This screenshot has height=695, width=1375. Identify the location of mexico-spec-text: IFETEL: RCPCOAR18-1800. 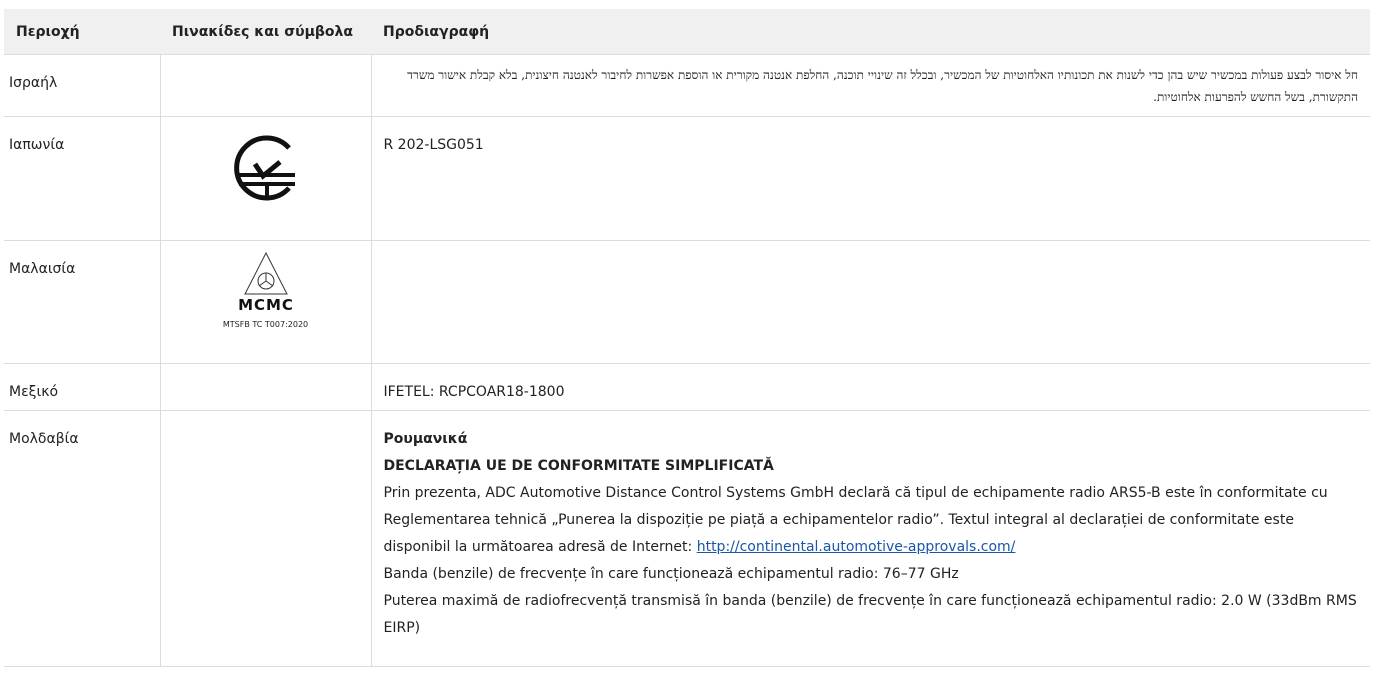
(474, 392).